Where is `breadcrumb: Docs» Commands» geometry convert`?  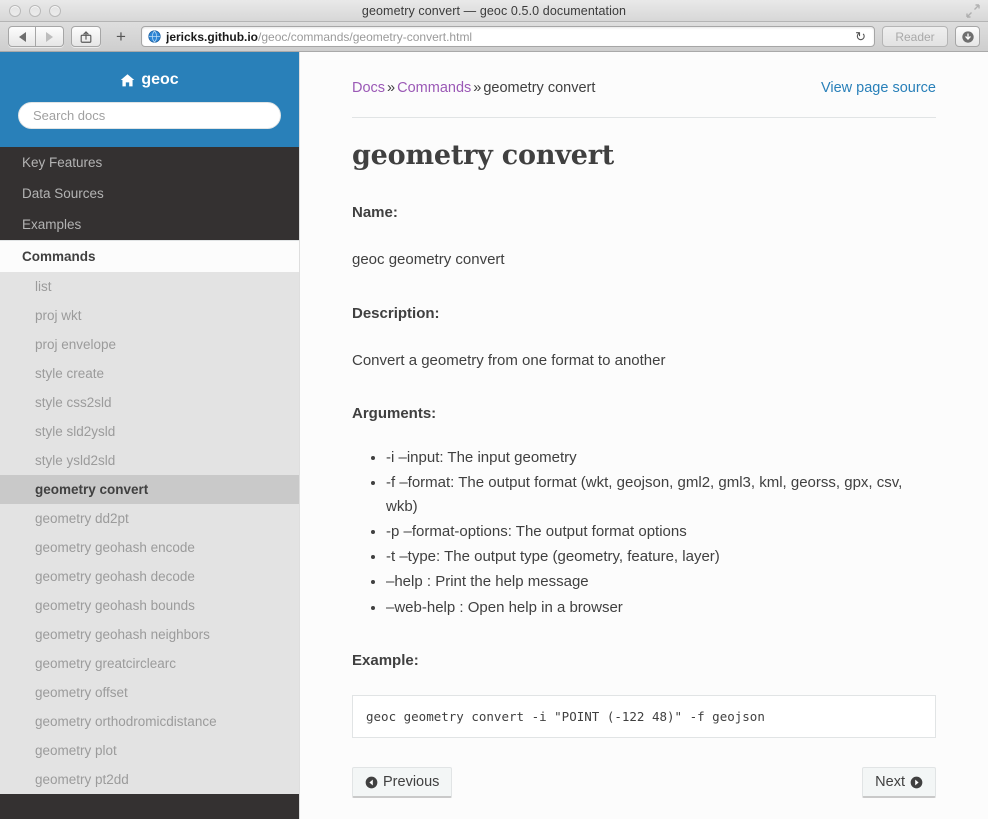
breadcrumb: Docs» Commands» geometry convert is located at coordinates (473, 88).